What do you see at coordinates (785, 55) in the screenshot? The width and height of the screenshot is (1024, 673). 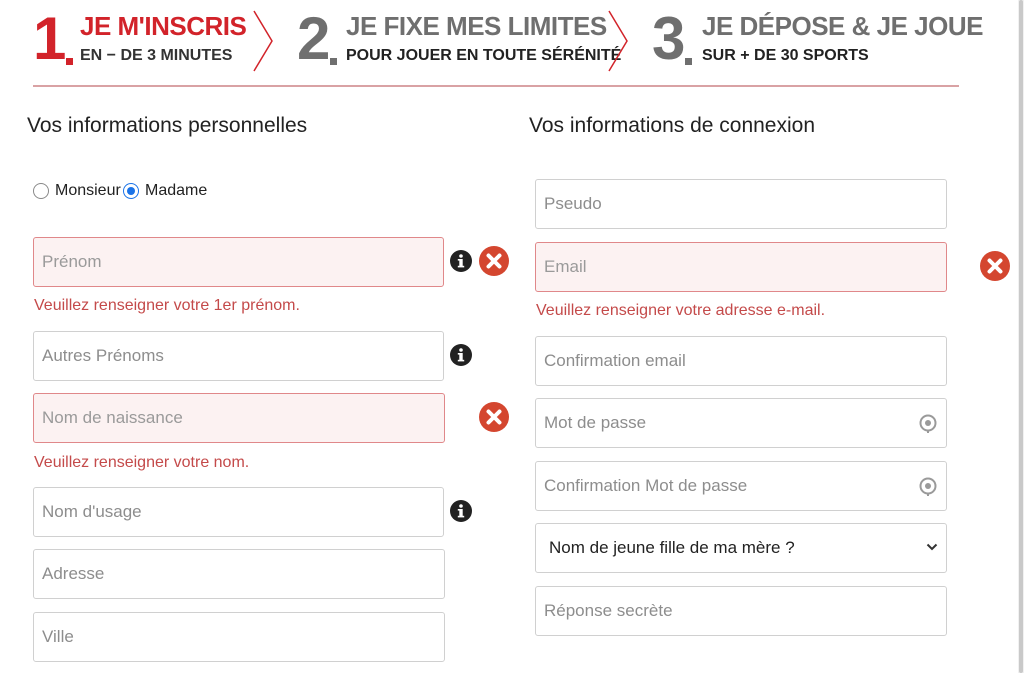 I see `step-3-subtitle: SUR + DE 30 SPORTS` at bounding box center [785, 55].